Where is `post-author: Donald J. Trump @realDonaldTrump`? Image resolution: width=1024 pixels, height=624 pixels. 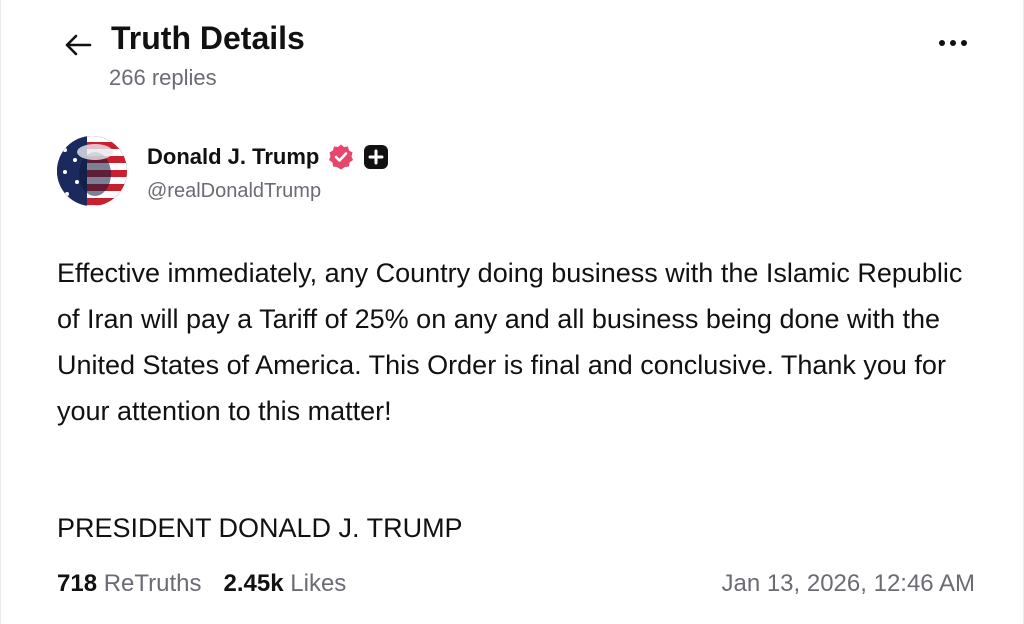
post-author: Donald J. Trump @realDonaldTrump is located at coordinates (357, 172).